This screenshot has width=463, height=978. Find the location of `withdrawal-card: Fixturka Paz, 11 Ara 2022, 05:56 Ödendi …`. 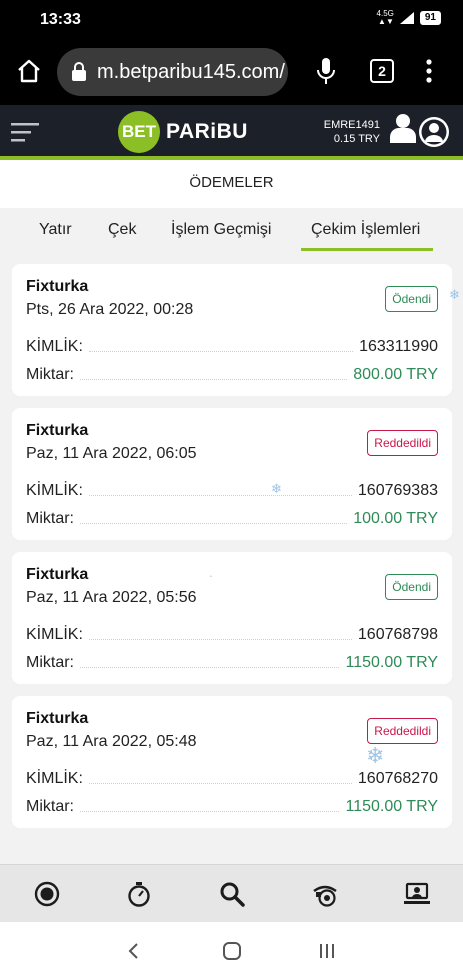

withdrawal-card: Fixturka Paz, 11 Ara 2022, 05:56 Ödendi … is located at coordinates (232, 618).